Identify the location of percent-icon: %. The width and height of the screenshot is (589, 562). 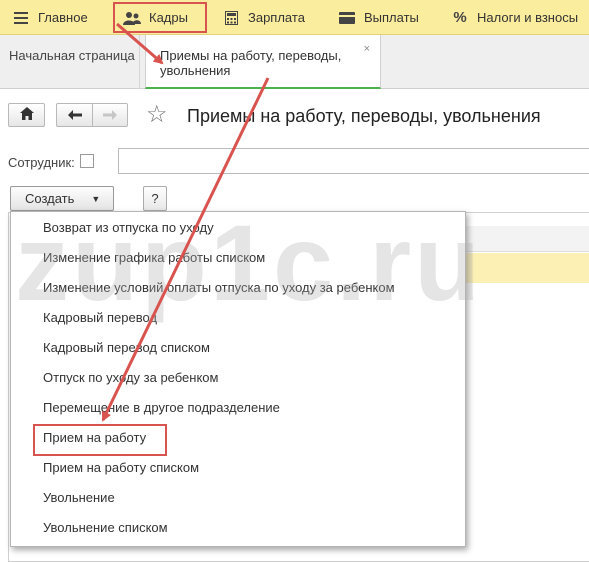
(460, 17).